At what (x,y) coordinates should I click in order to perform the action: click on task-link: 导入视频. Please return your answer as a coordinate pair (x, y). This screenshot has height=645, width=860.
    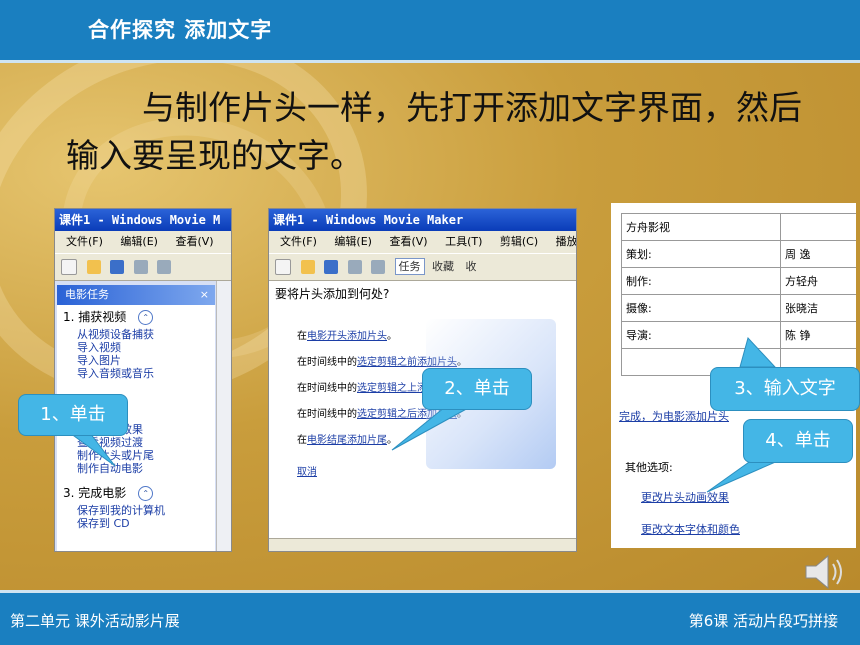
    Looking at the image, I should click on (136, 347).